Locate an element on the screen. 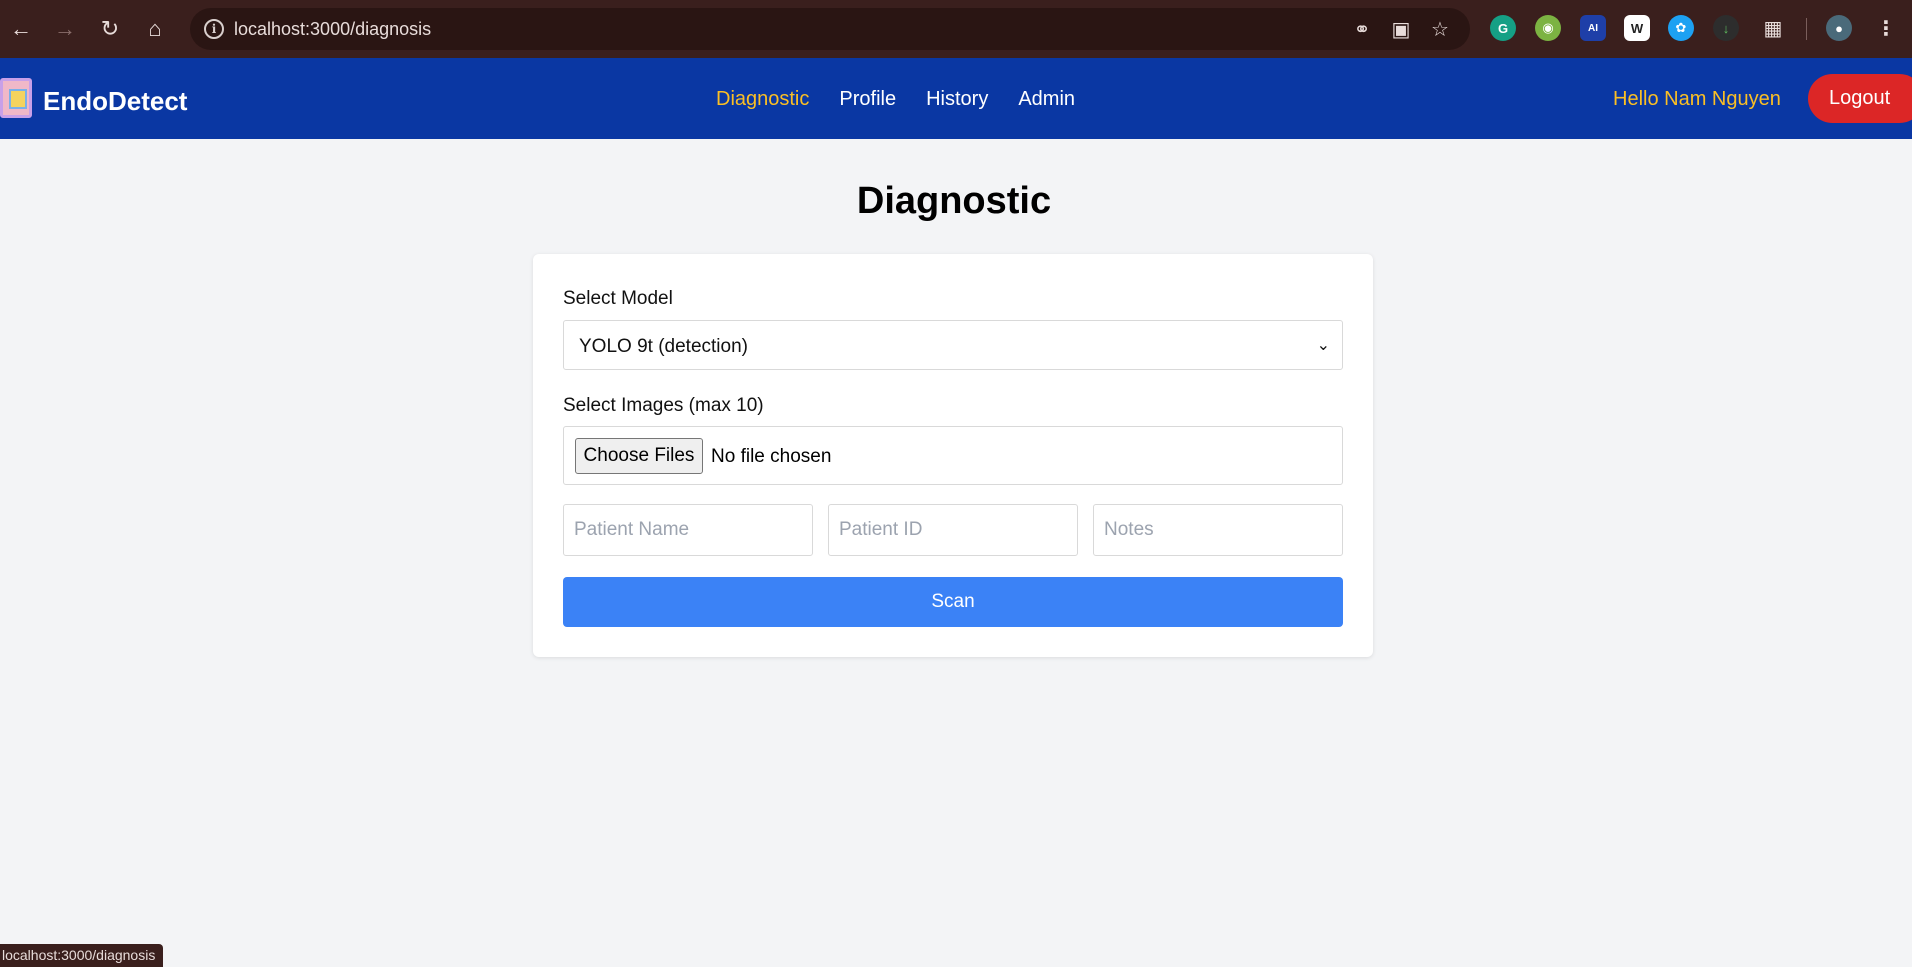  nav-history: History is located at coordinates (957, 99).